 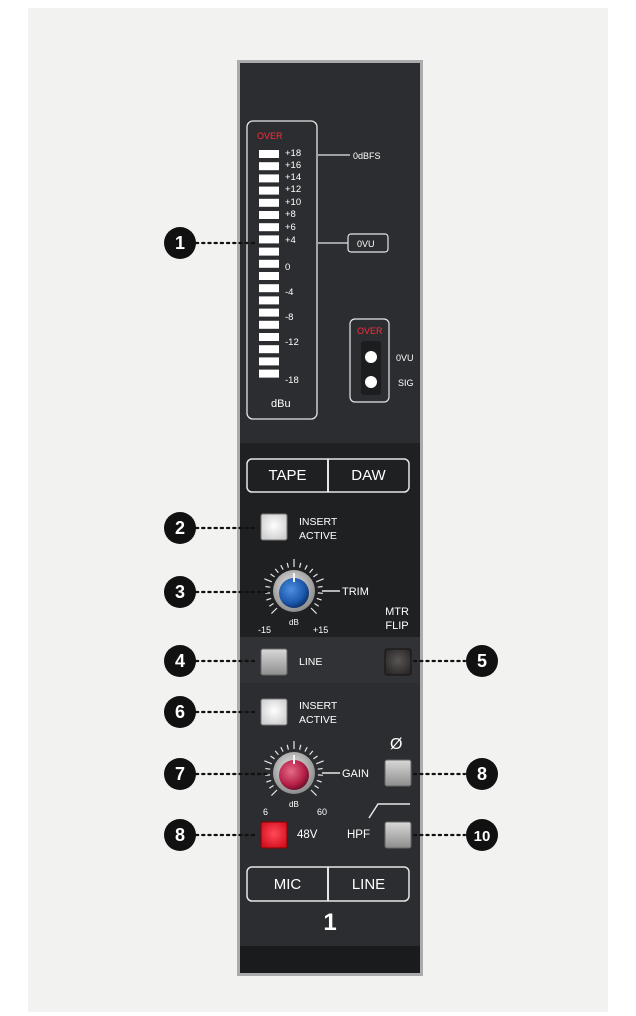 What do you see at coordinates (293, 153) in the screenshot?
I see `meter-scale-label: +18` at bounding box center [293, 153].